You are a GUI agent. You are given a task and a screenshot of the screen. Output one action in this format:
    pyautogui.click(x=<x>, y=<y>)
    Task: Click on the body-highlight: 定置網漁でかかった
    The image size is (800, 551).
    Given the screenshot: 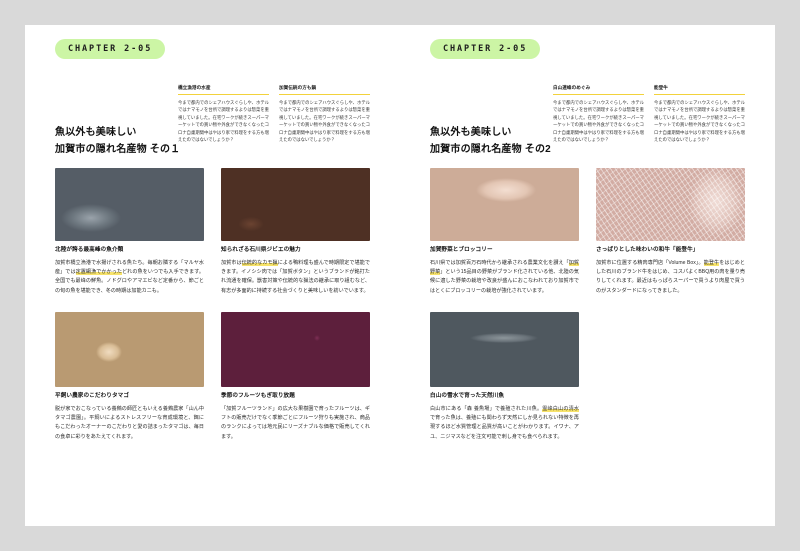 What is the action you would take?
    pyautogui.click(x=99, y=272)
    